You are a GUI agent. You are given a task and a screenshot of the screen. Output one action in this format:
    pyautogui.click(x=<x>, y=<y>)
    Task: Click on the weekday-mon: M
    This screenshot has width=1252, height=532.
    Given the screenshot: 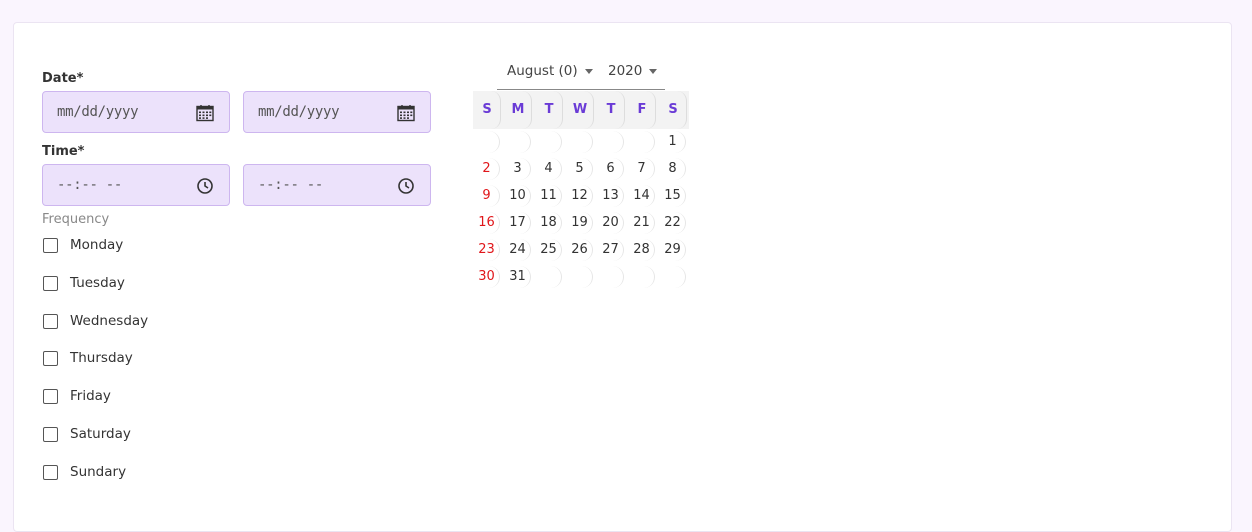 What is the action you would take?
    pyautogui.click(x=518, y=110)
    